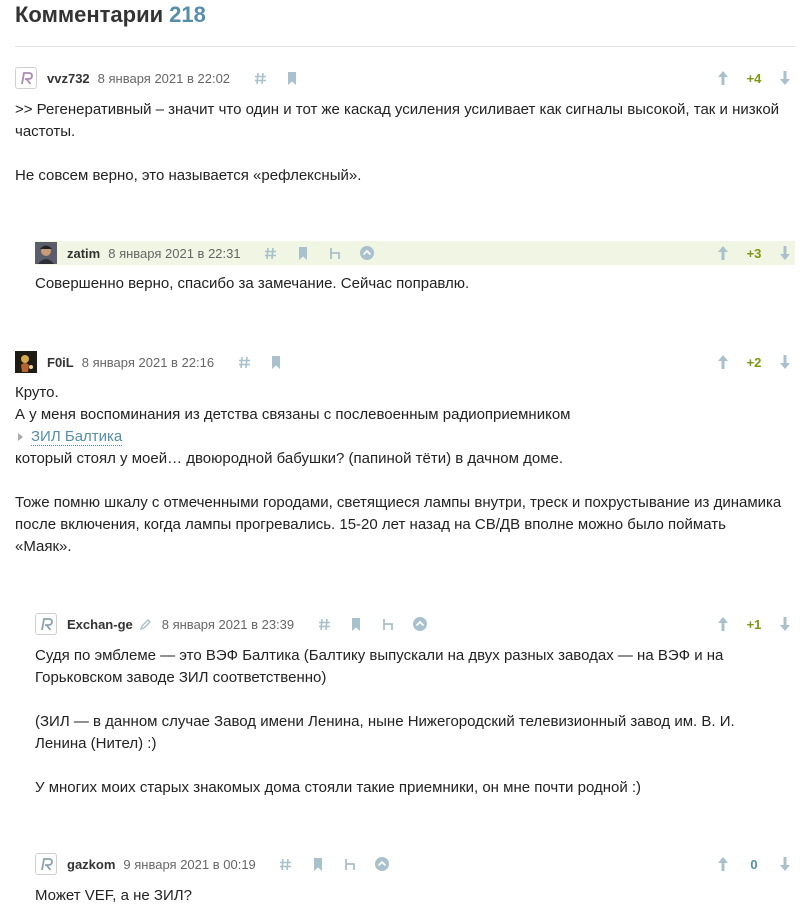  I want to click on comment-username: gazkom, so click(91, 864).